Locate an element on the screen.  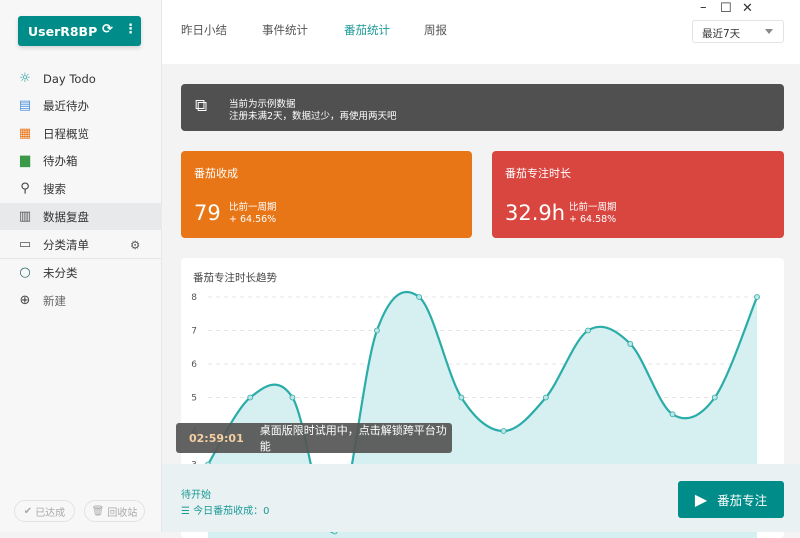
sample-data-banner: ⧉ 当前为示例数据 注册未满2天，数据过少，再使用两天吧 is located at coordinates (482, 107).